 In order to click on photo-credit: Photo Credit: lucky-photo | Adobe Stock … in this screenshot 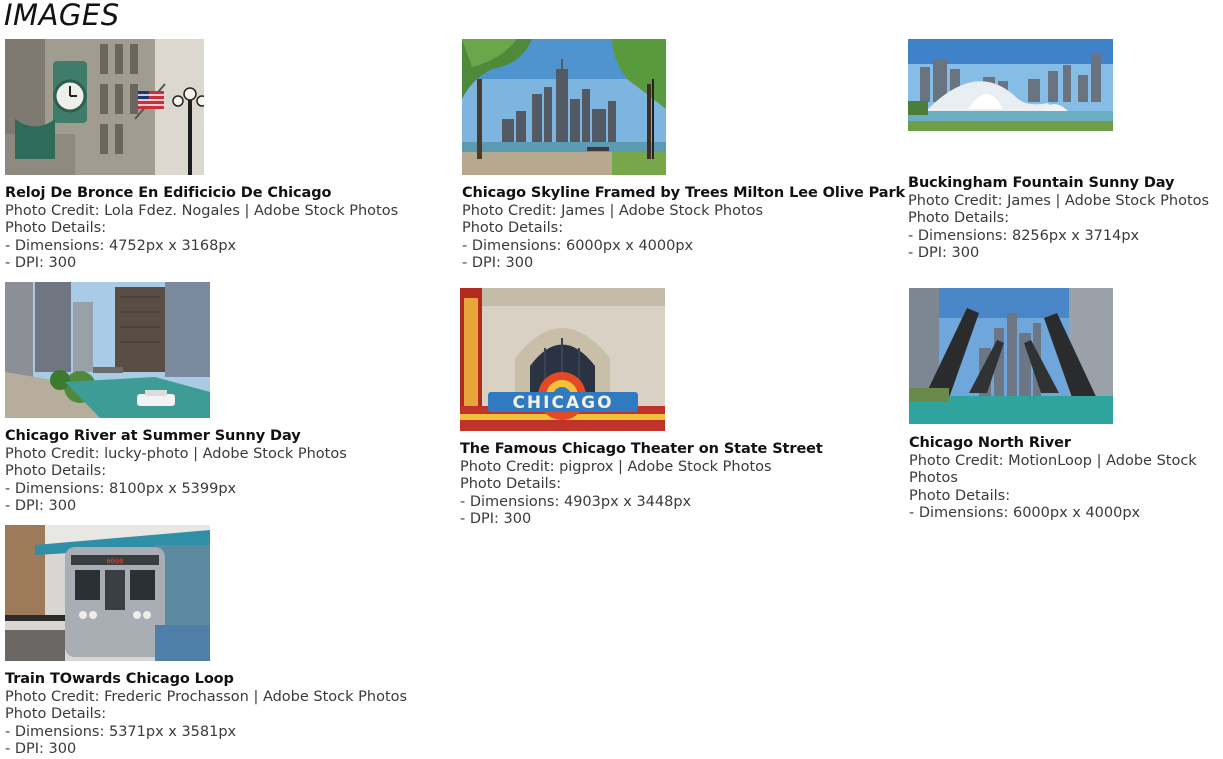, I will do `click(176, 453)`.